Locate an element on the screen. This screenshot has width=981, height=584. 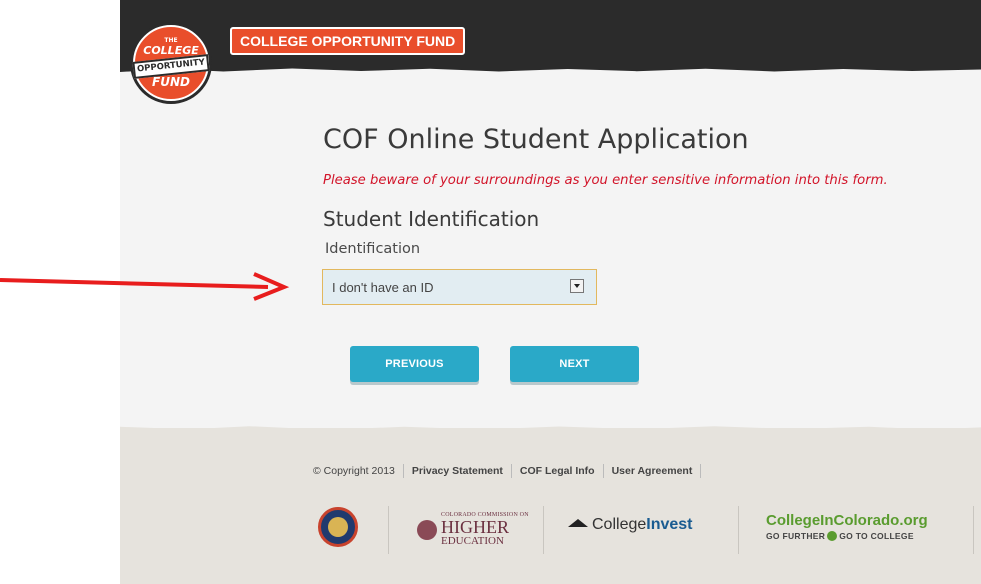
colorado-state-seal is located at coordinates (338, 527).